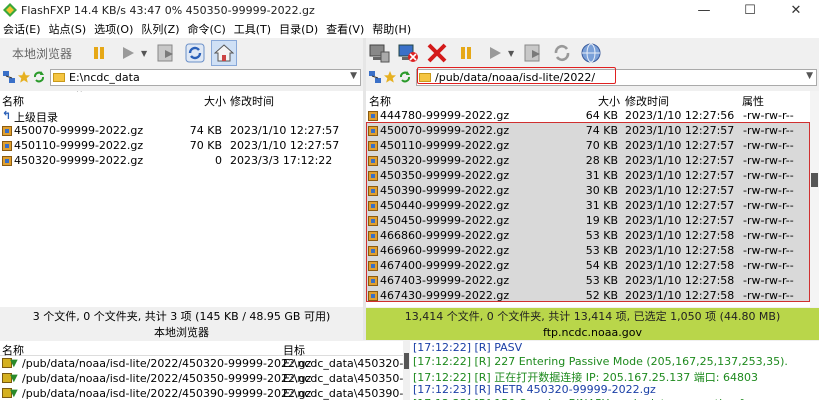  Describe the element at coordinates (601, 160) in the screenshot. I see `file-size: 28 KB` at that location.